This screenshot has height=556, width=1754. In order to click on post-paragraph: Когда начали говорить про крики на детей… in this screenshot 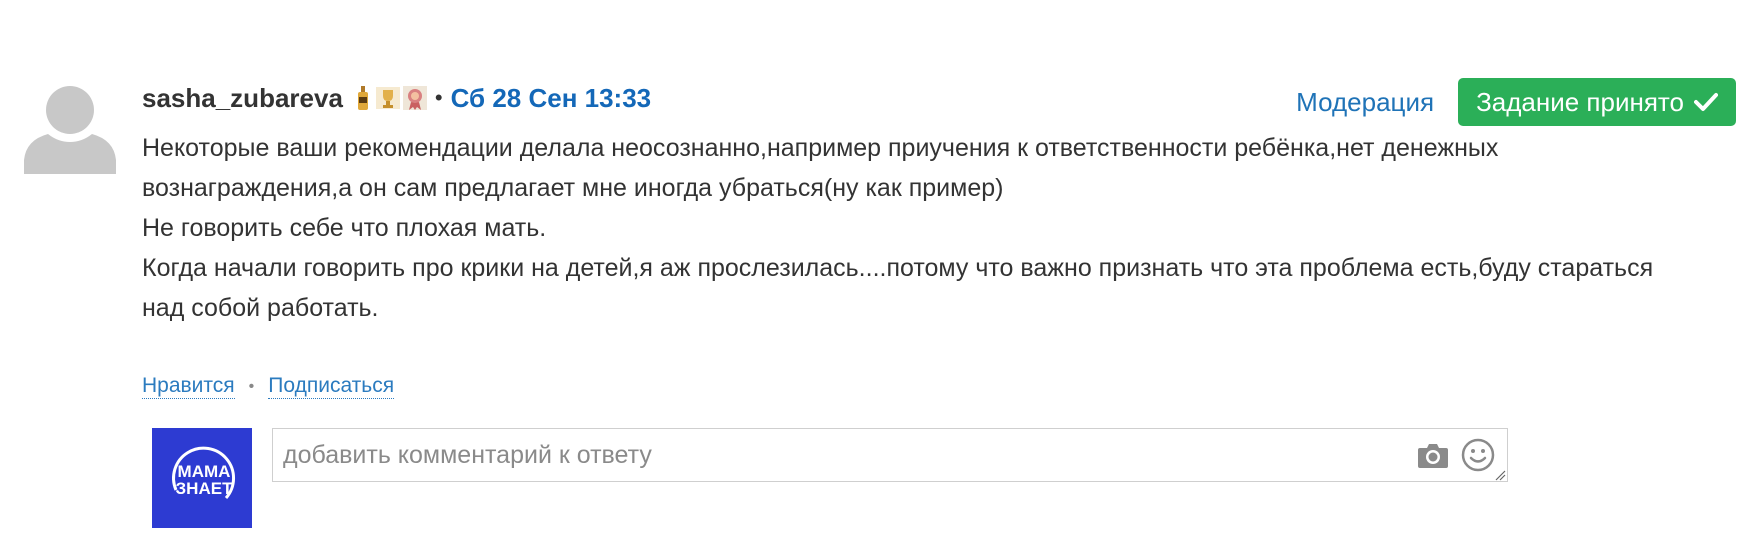, I will do `click(898, 288)`.